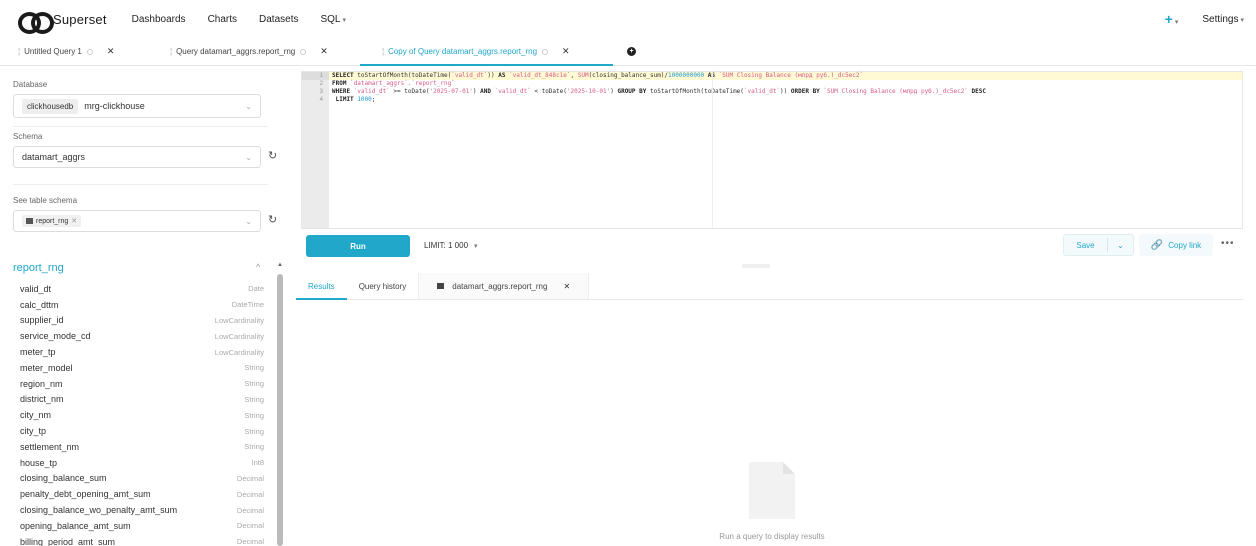  Describe the element at coordinates (74, 221) in the screenshot. I see `remove-tag-icon: ✕` at that location.